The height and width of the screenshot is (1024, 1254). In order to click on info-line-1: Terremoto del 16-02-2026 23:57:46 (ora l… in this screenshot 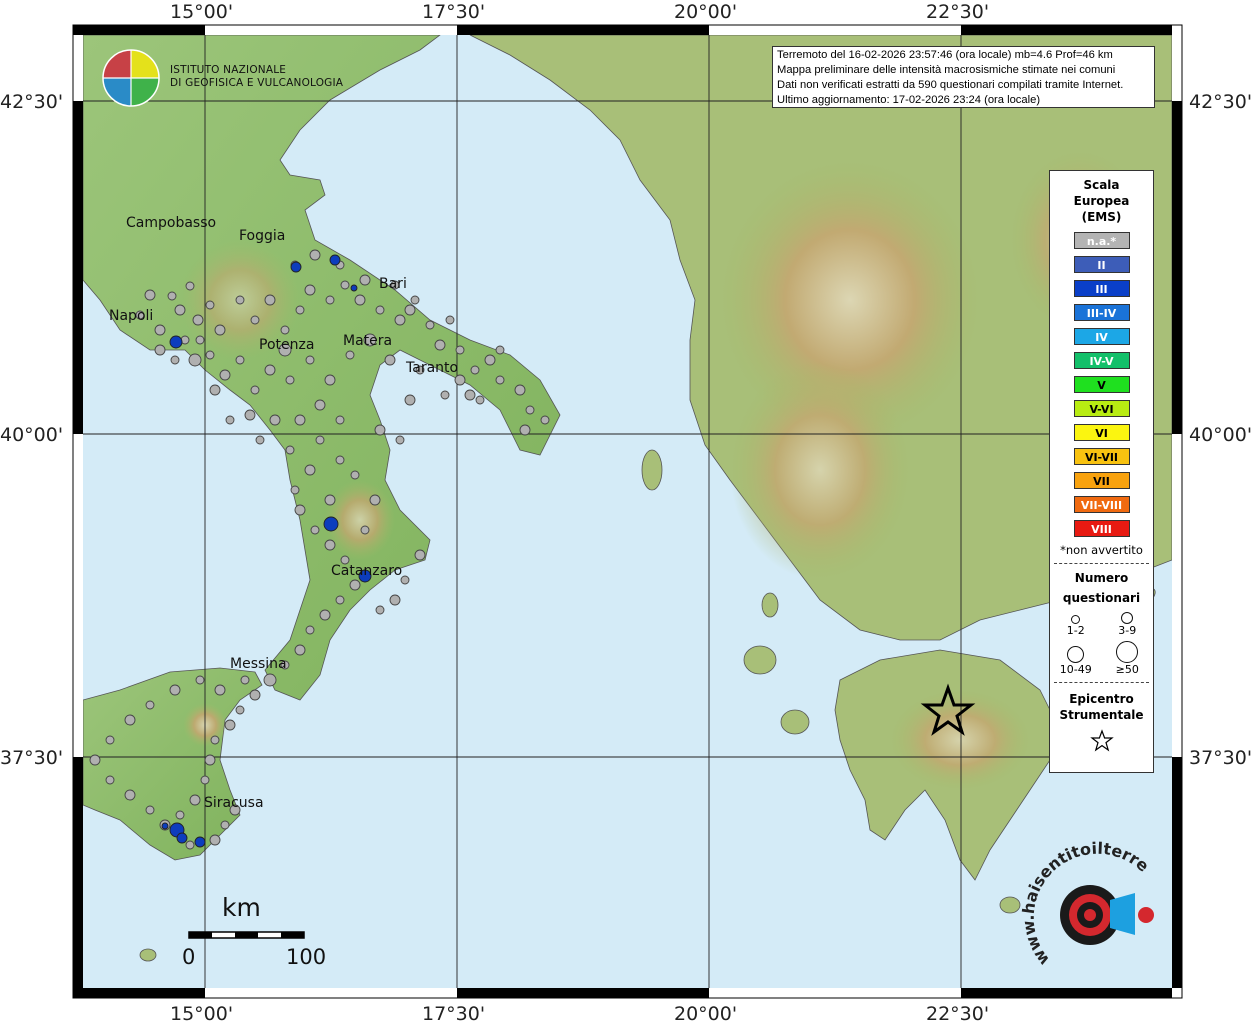, I will do `click(945, 55)`.